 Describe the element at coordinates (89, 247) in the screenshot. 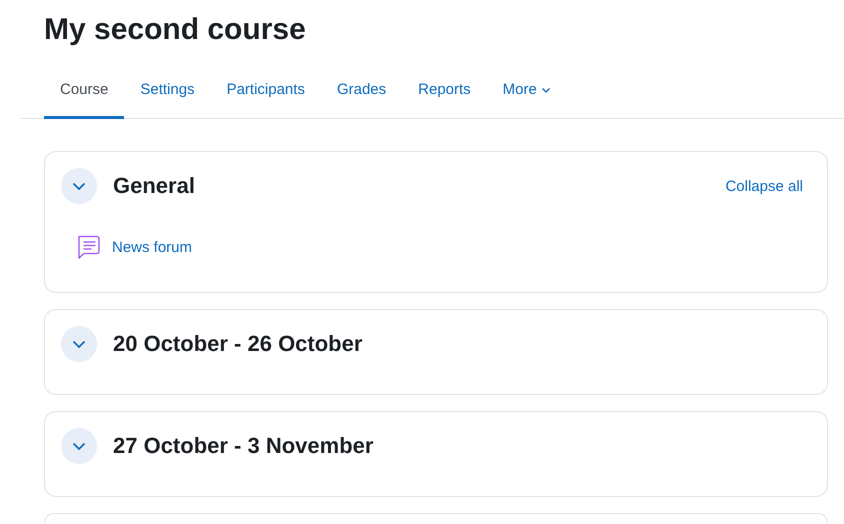

I see `speech-bubble-icon` at that location.